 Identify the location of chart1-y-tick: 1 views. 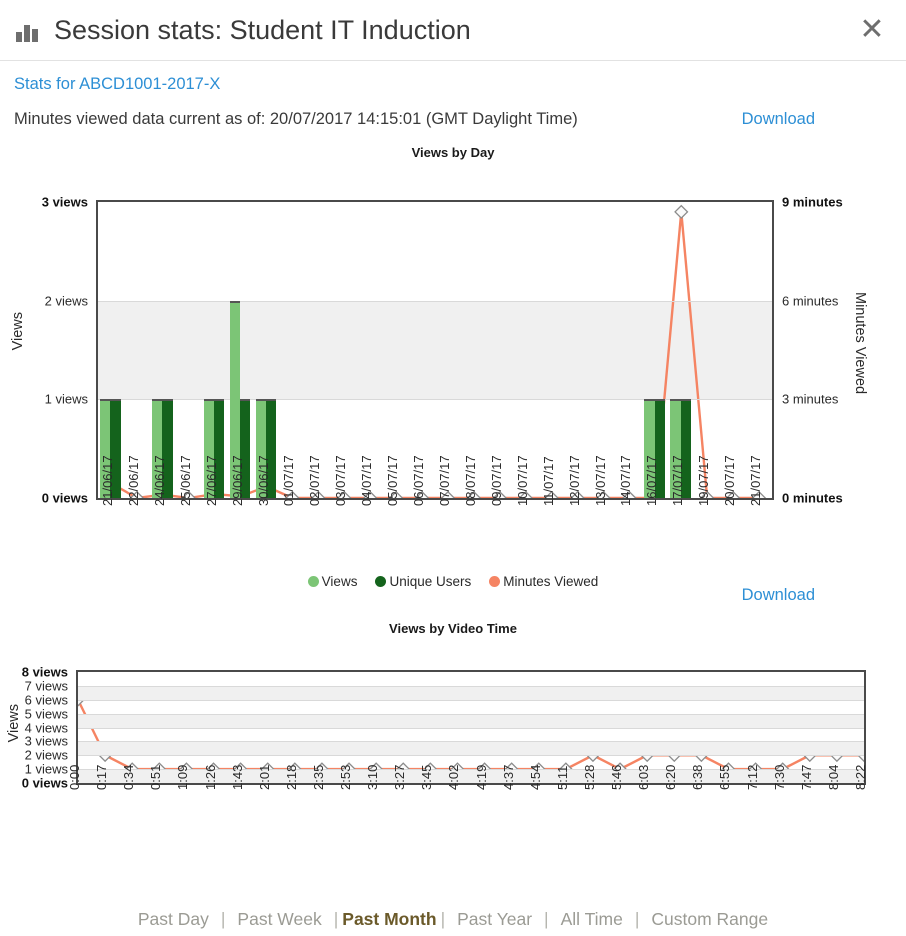
(66, 399).